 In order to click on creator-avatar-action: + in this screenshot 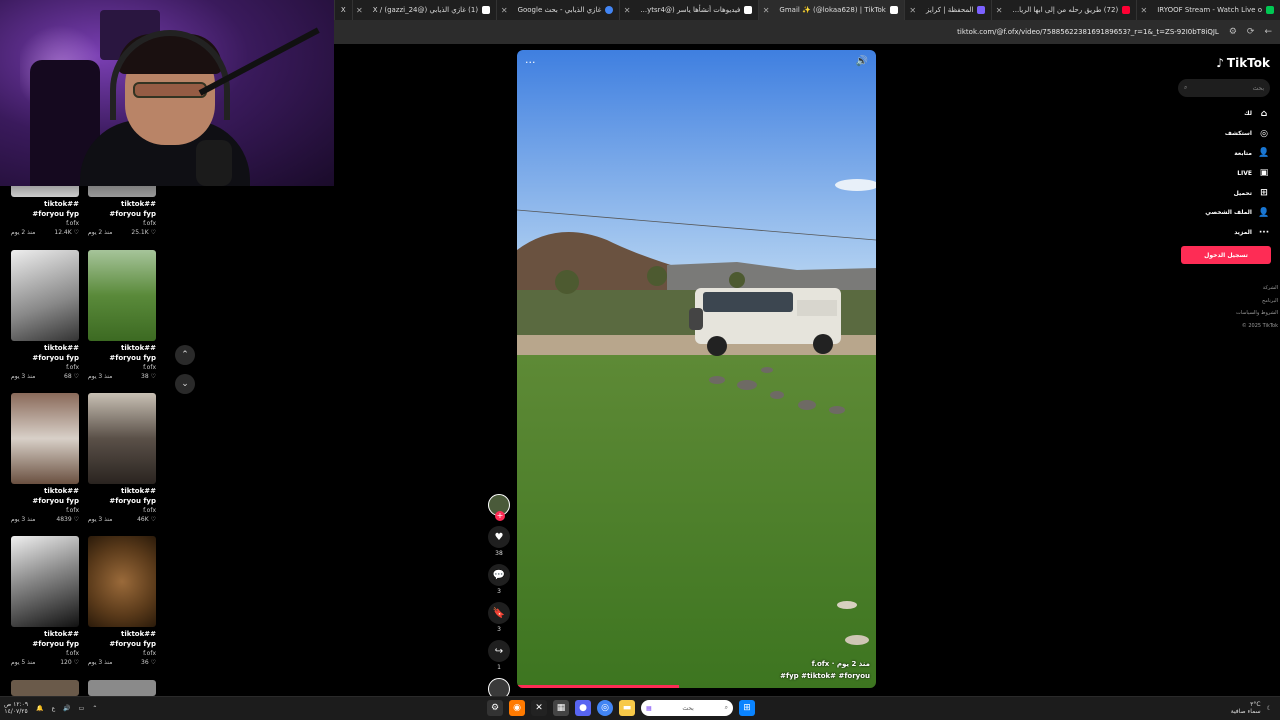, I will do `click(499, 507)`.